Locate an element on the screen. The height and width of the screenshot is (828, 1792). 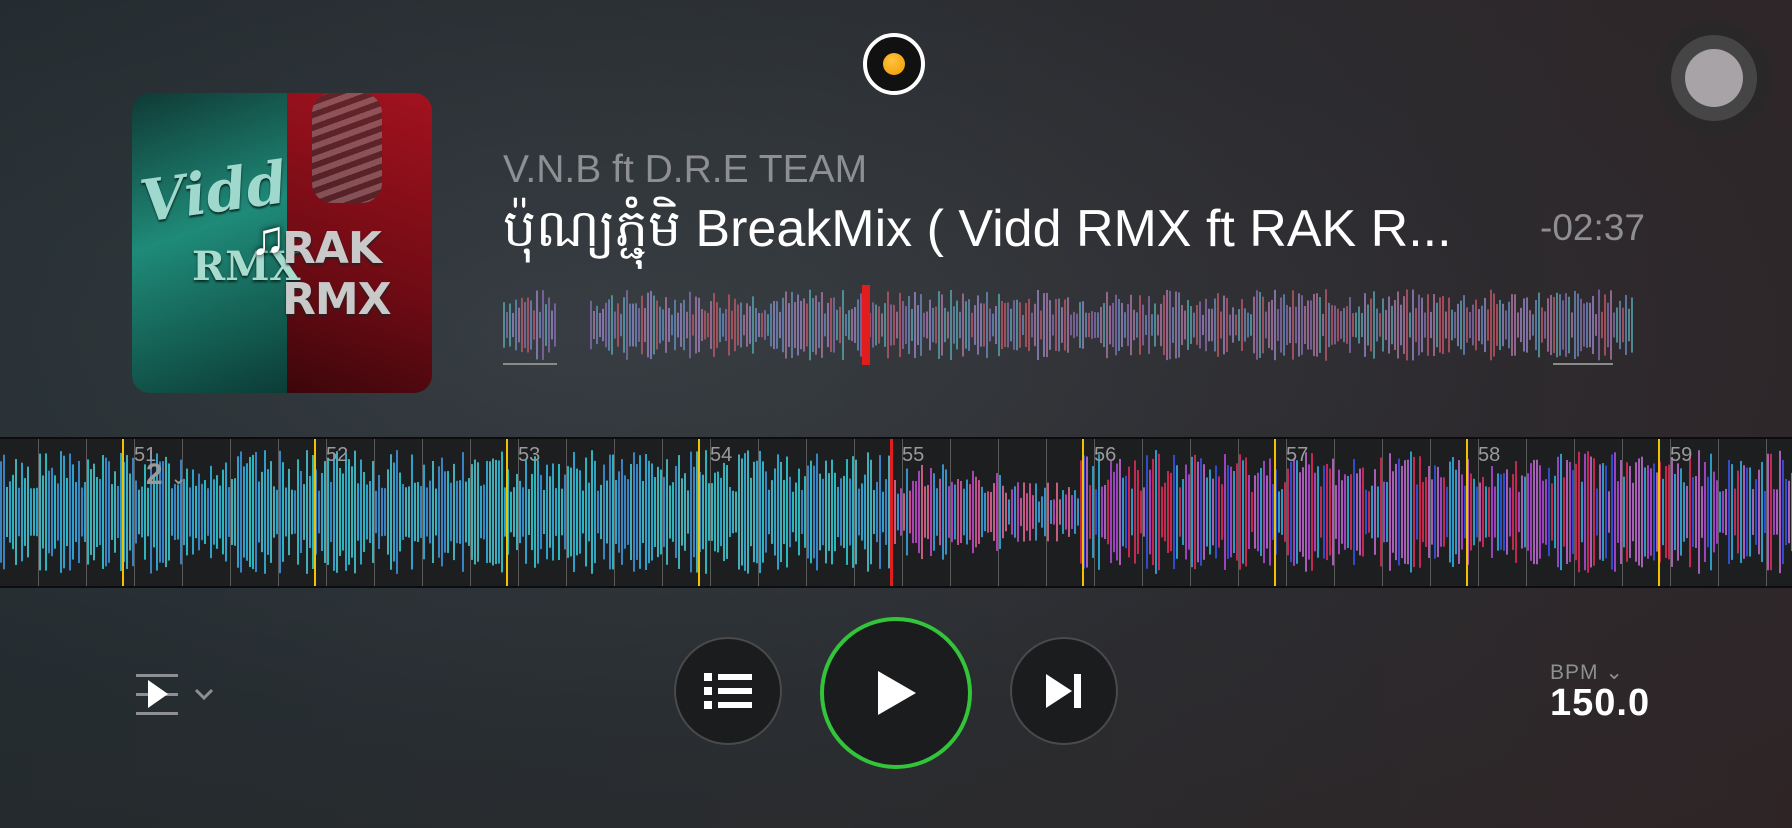
assistive-touch-button is located at coordinates (1714, 78).